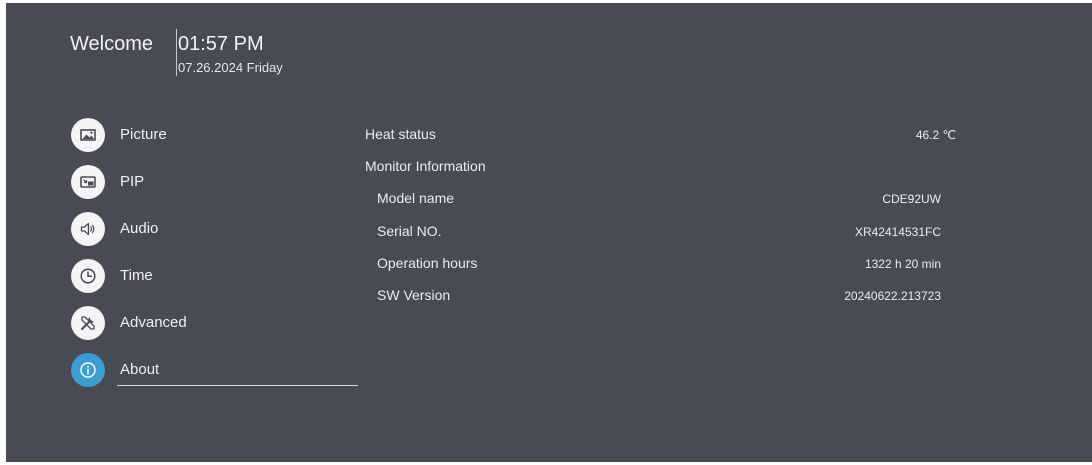 The width and height of the screenshot is (1092, 465). Describe the element at coordinates (414, 295) in the screenshot. I see `sw-version-label: SW Version` at that location.